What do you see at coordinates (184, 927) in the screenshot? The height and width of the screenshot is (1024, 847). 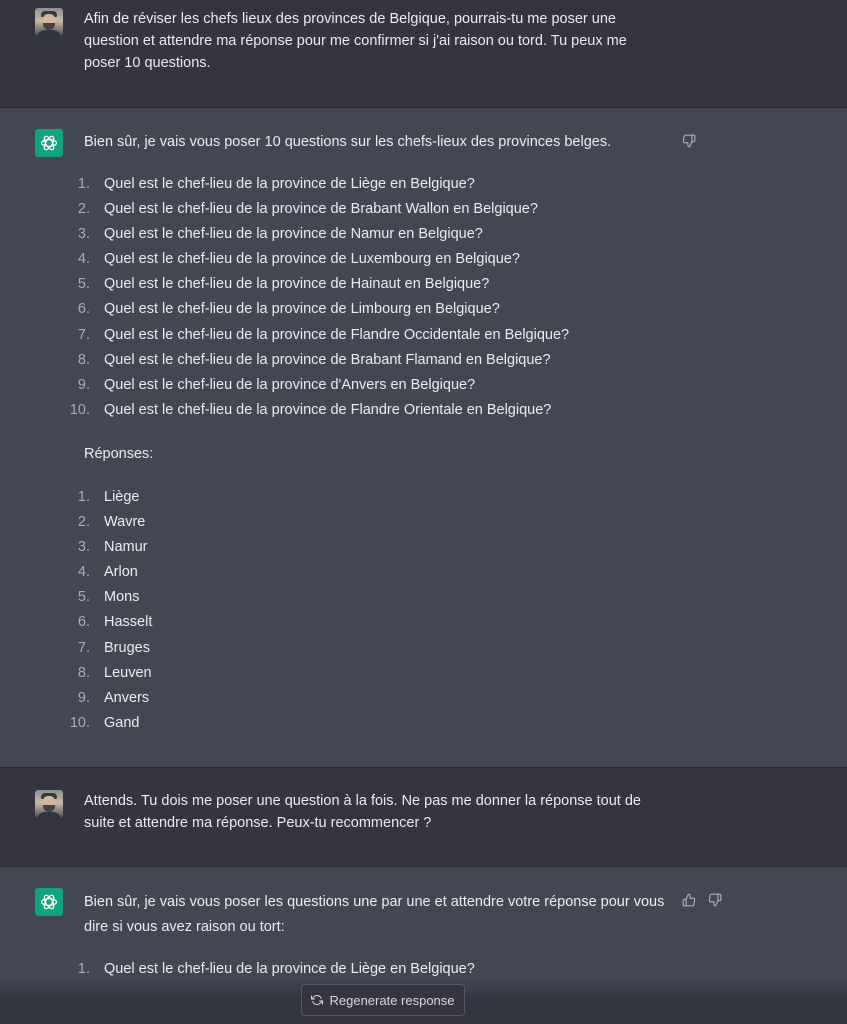 I see `message-line: dire si vous avez raison ou tort:` at bounding box center [184, 927].